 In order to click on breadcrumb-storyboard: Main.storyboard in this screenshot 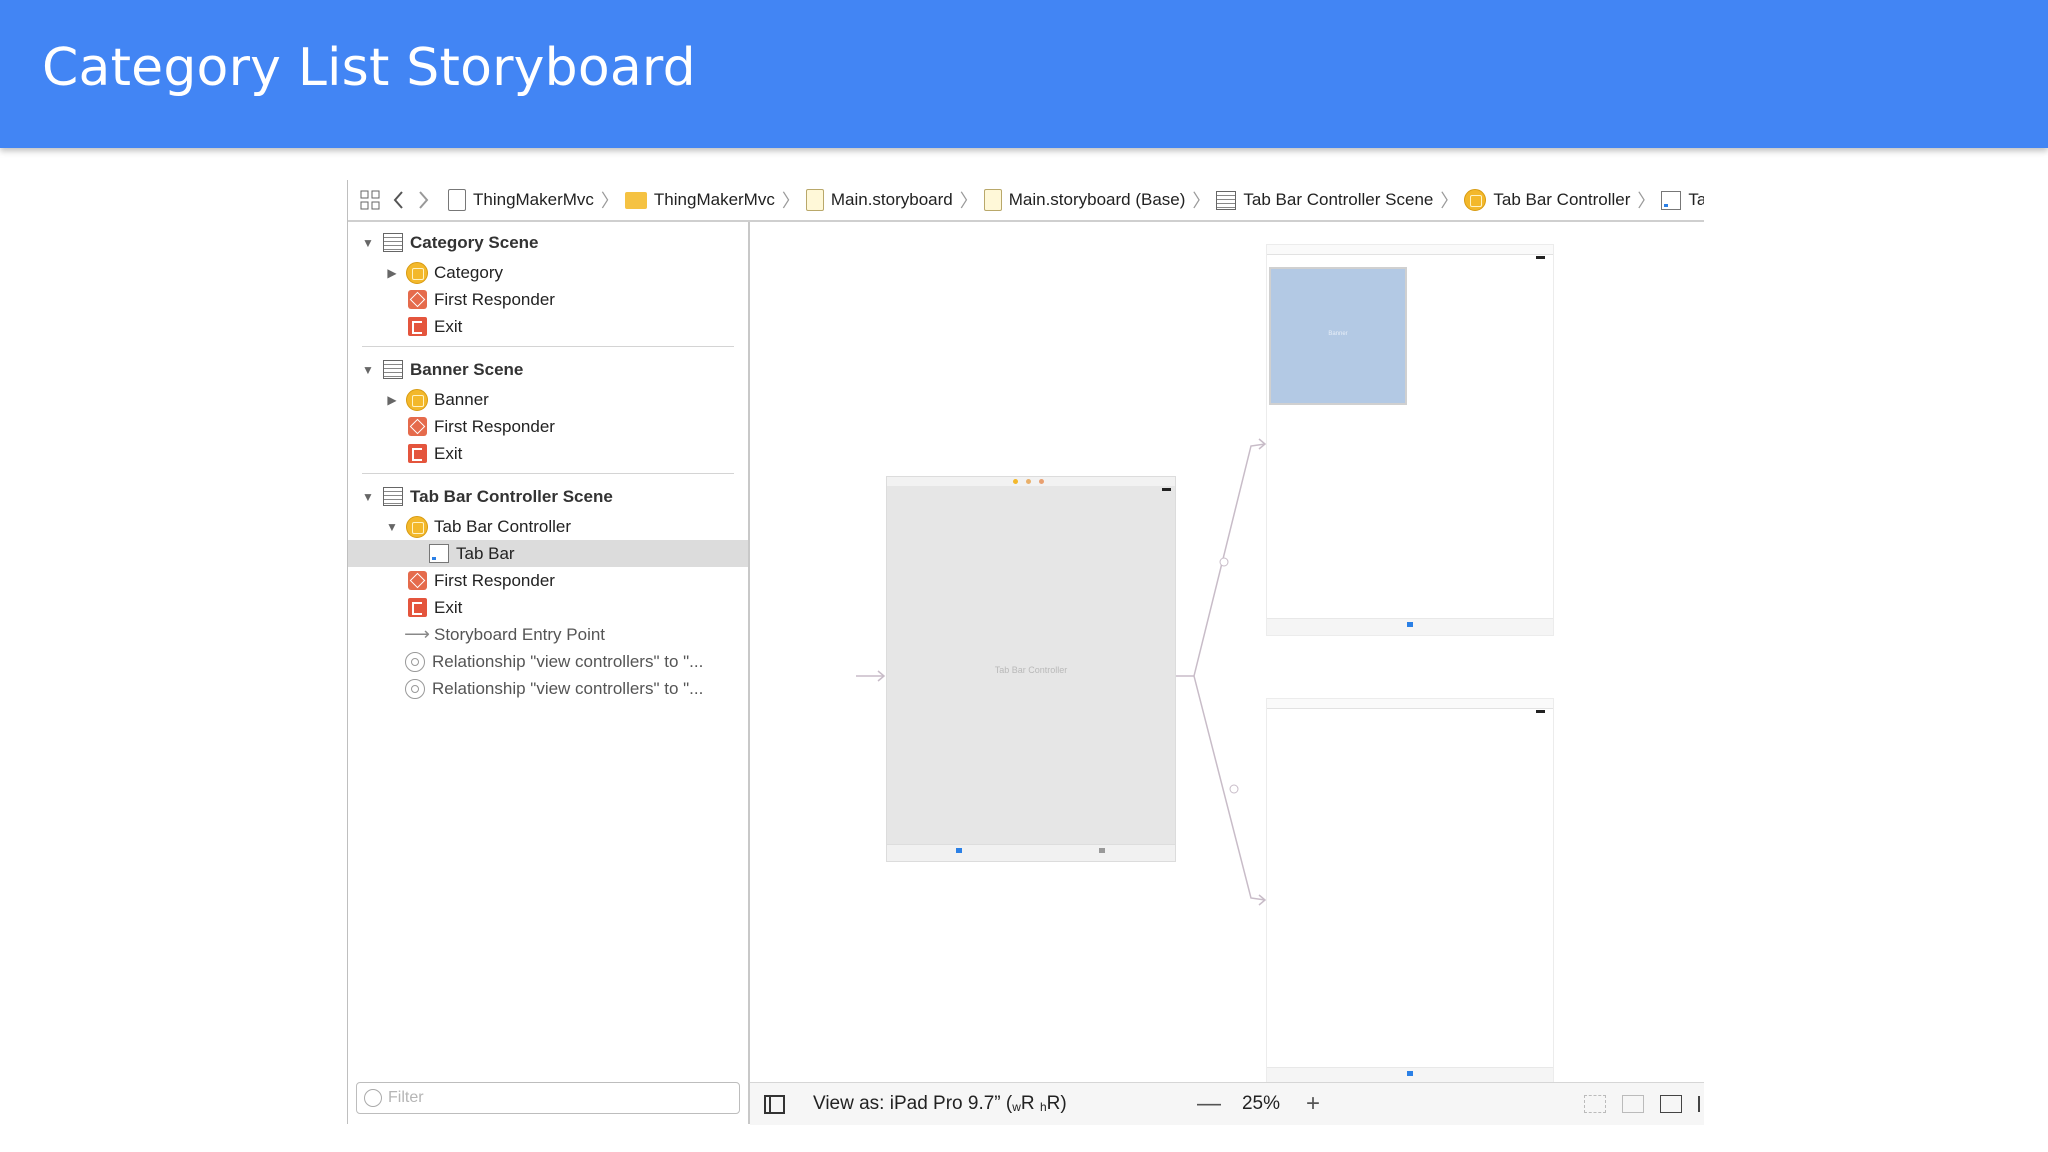, I will do `click(879, 200)`.